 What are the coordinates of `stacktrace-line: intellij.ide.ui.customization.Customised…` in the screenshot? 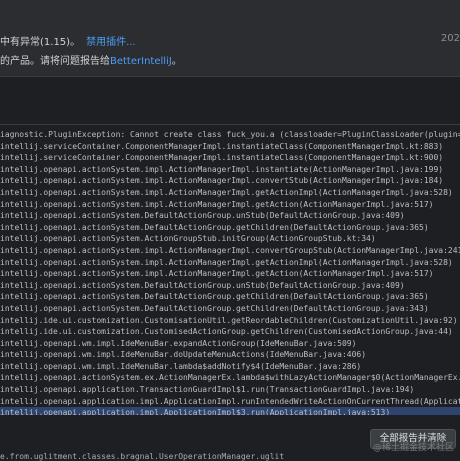 It's located at (230, 332).